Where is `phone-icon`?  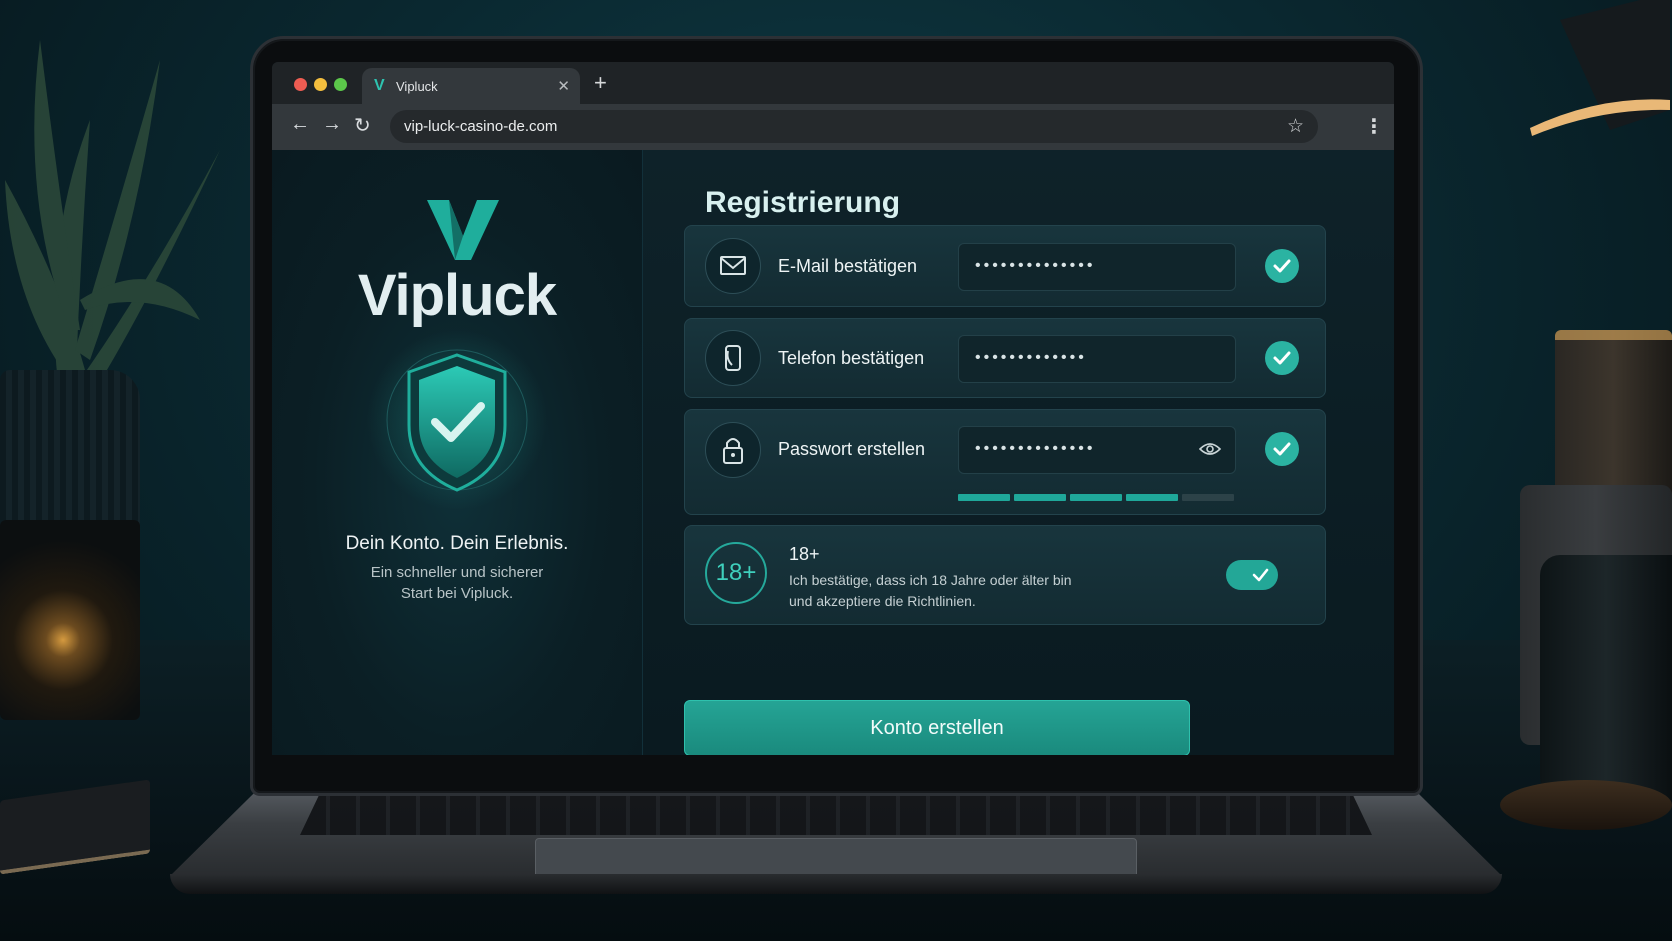
phone-icon is located at coordinates (733, 358).